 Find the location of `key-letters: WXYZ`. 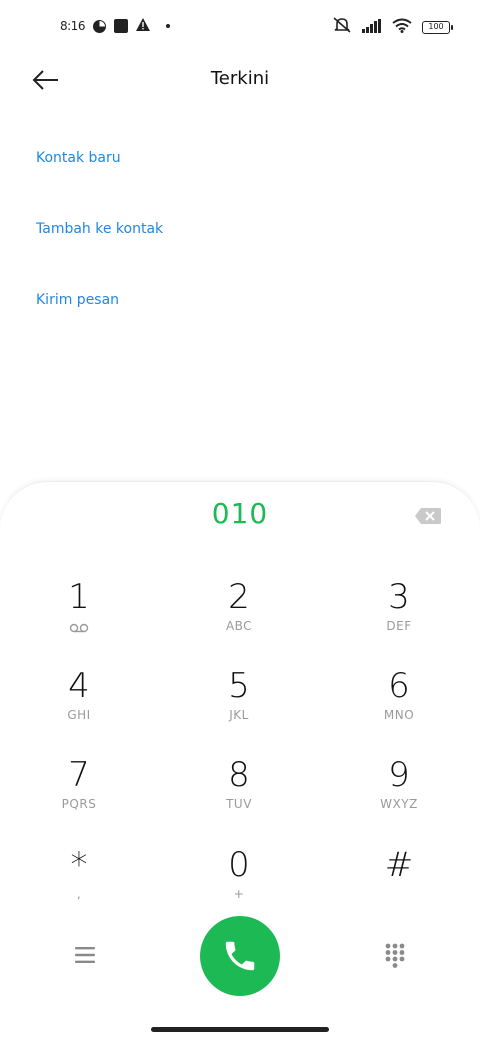

key-letters: WXYZ is located at coordinates (399, 804).